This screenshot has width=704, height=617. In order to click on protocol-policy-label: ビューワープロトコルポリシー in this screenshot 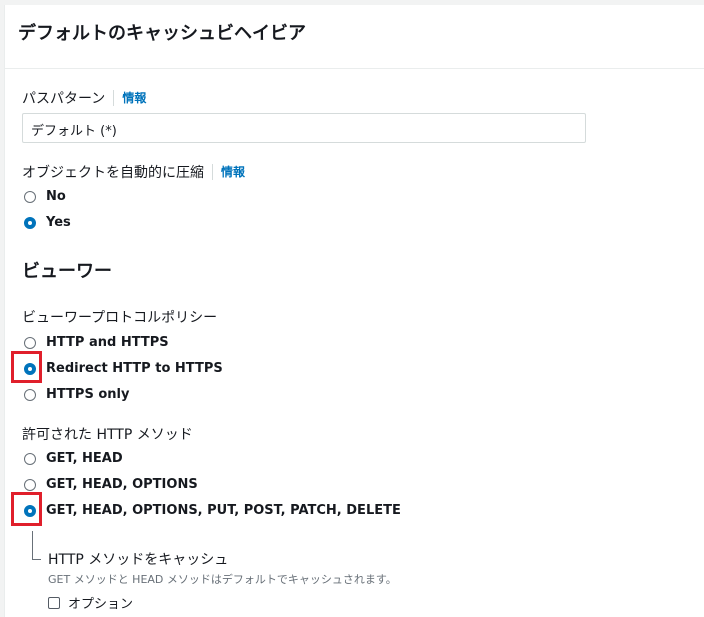, I will do `click(120, 318)`.